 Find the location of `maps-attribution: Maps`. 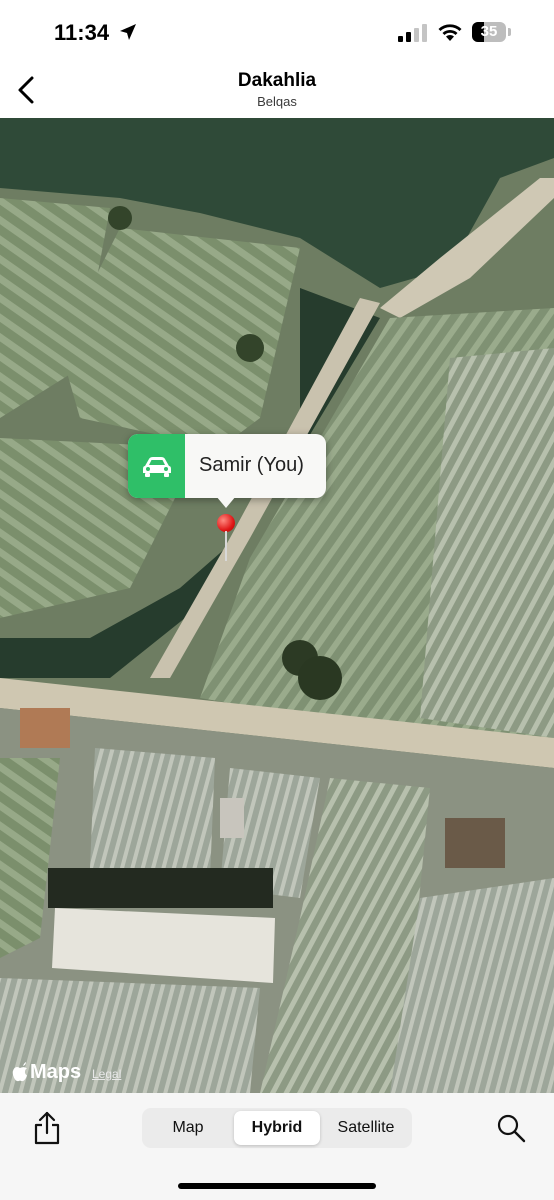

maps-attribution: Maps is located at coordinates (56, 1072).